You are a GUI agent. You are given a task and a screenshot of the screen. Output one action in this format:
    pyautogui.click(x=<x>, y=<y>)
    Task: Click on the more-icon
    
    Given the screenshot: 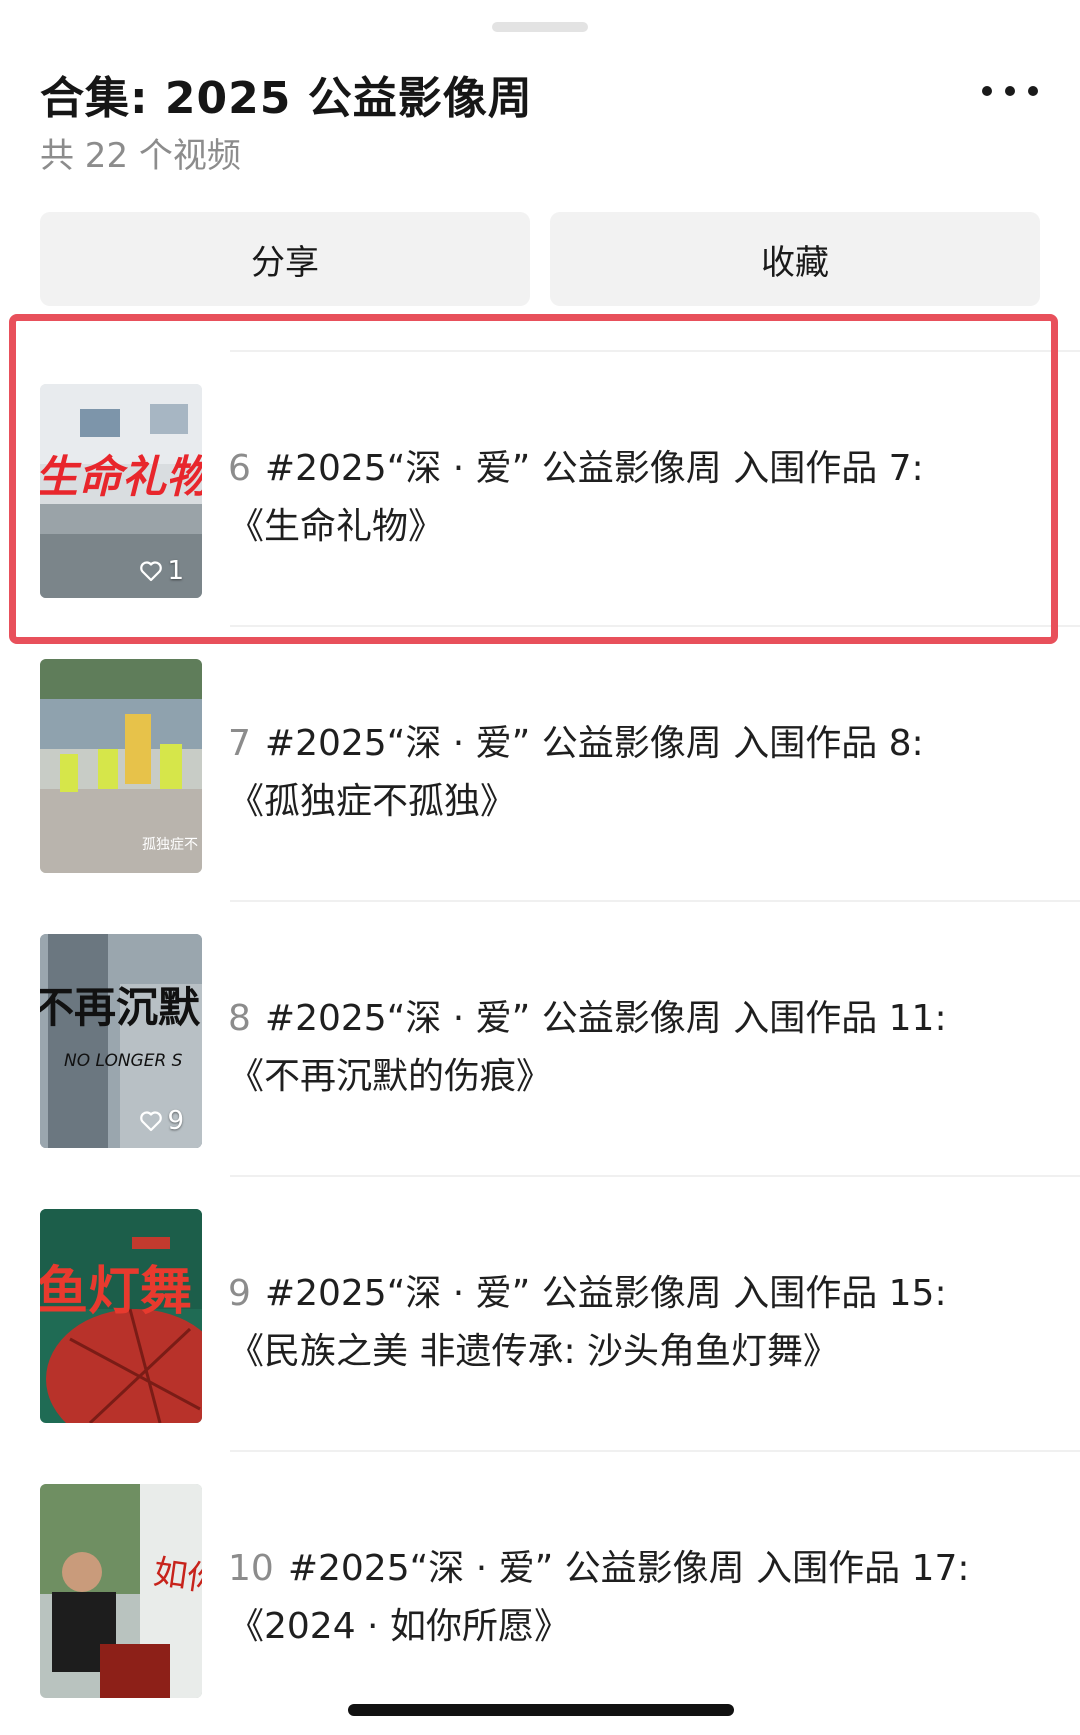 What is the action you would take?
    pyautogui.click(x=1010, y=91)
    